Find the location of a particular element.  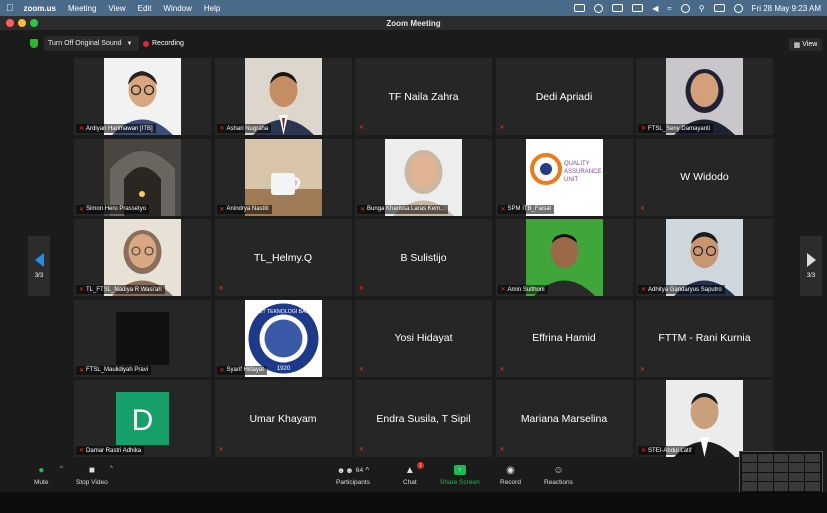

window-title-bar: Zoom Meeting is located at coordinates (413, 23).